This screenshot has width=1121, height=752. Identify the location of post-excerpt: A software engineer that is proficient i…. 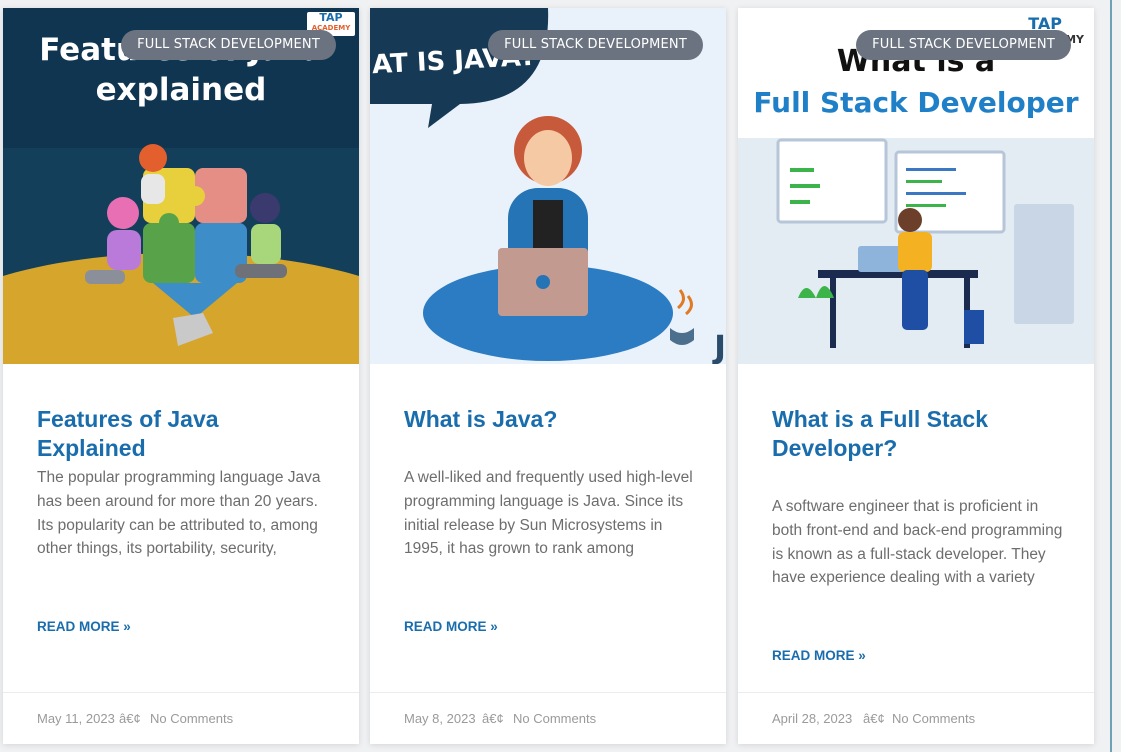
(917, 542).